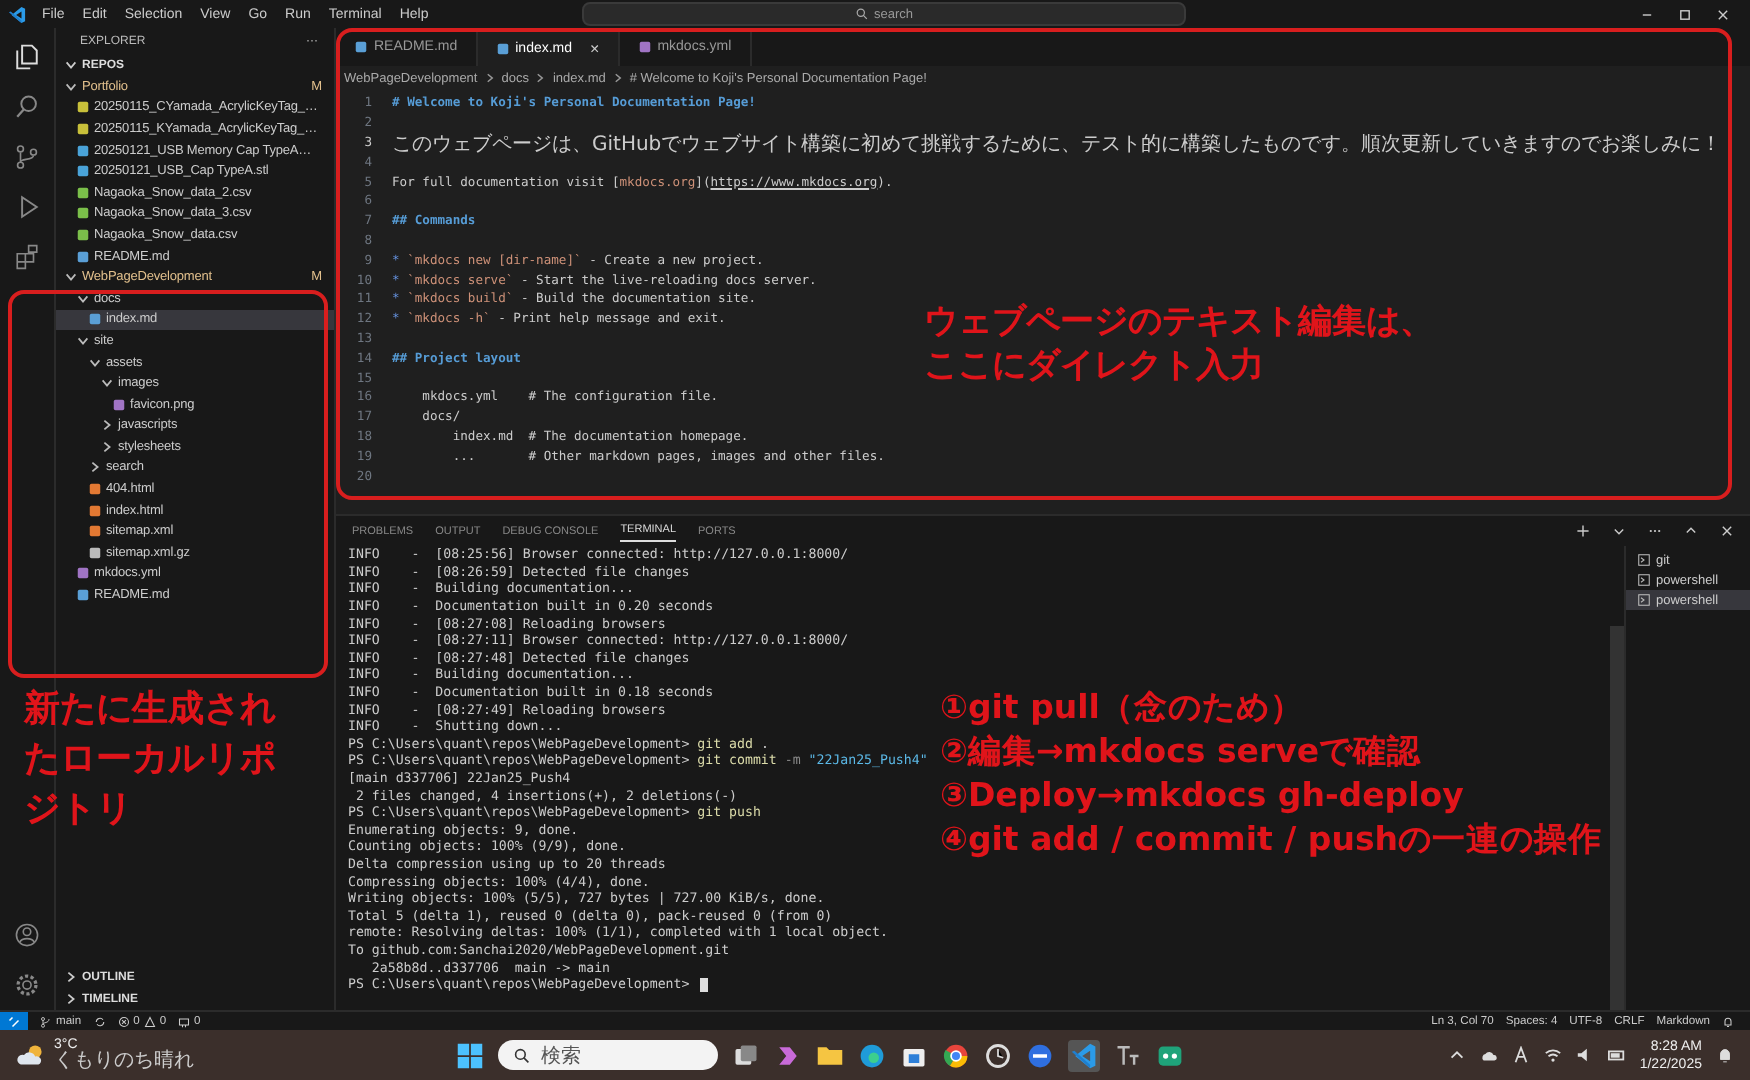 This screenshot has height=1080, width=1750. What do you see at coordinates (608, 1055) in the screenshot?
I see `taskbar-search-field: 検索` at bounding box center [608, 1055].